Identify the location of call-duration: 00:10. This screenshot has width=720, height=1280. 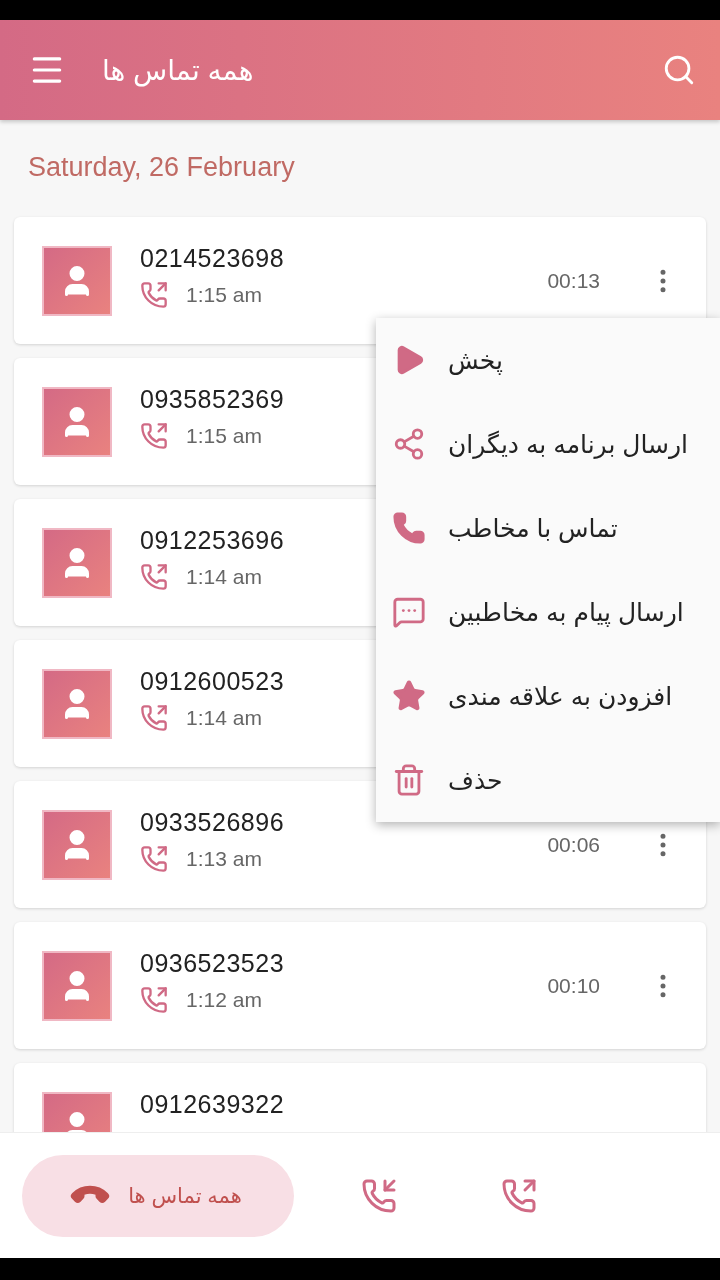
(573, 985).